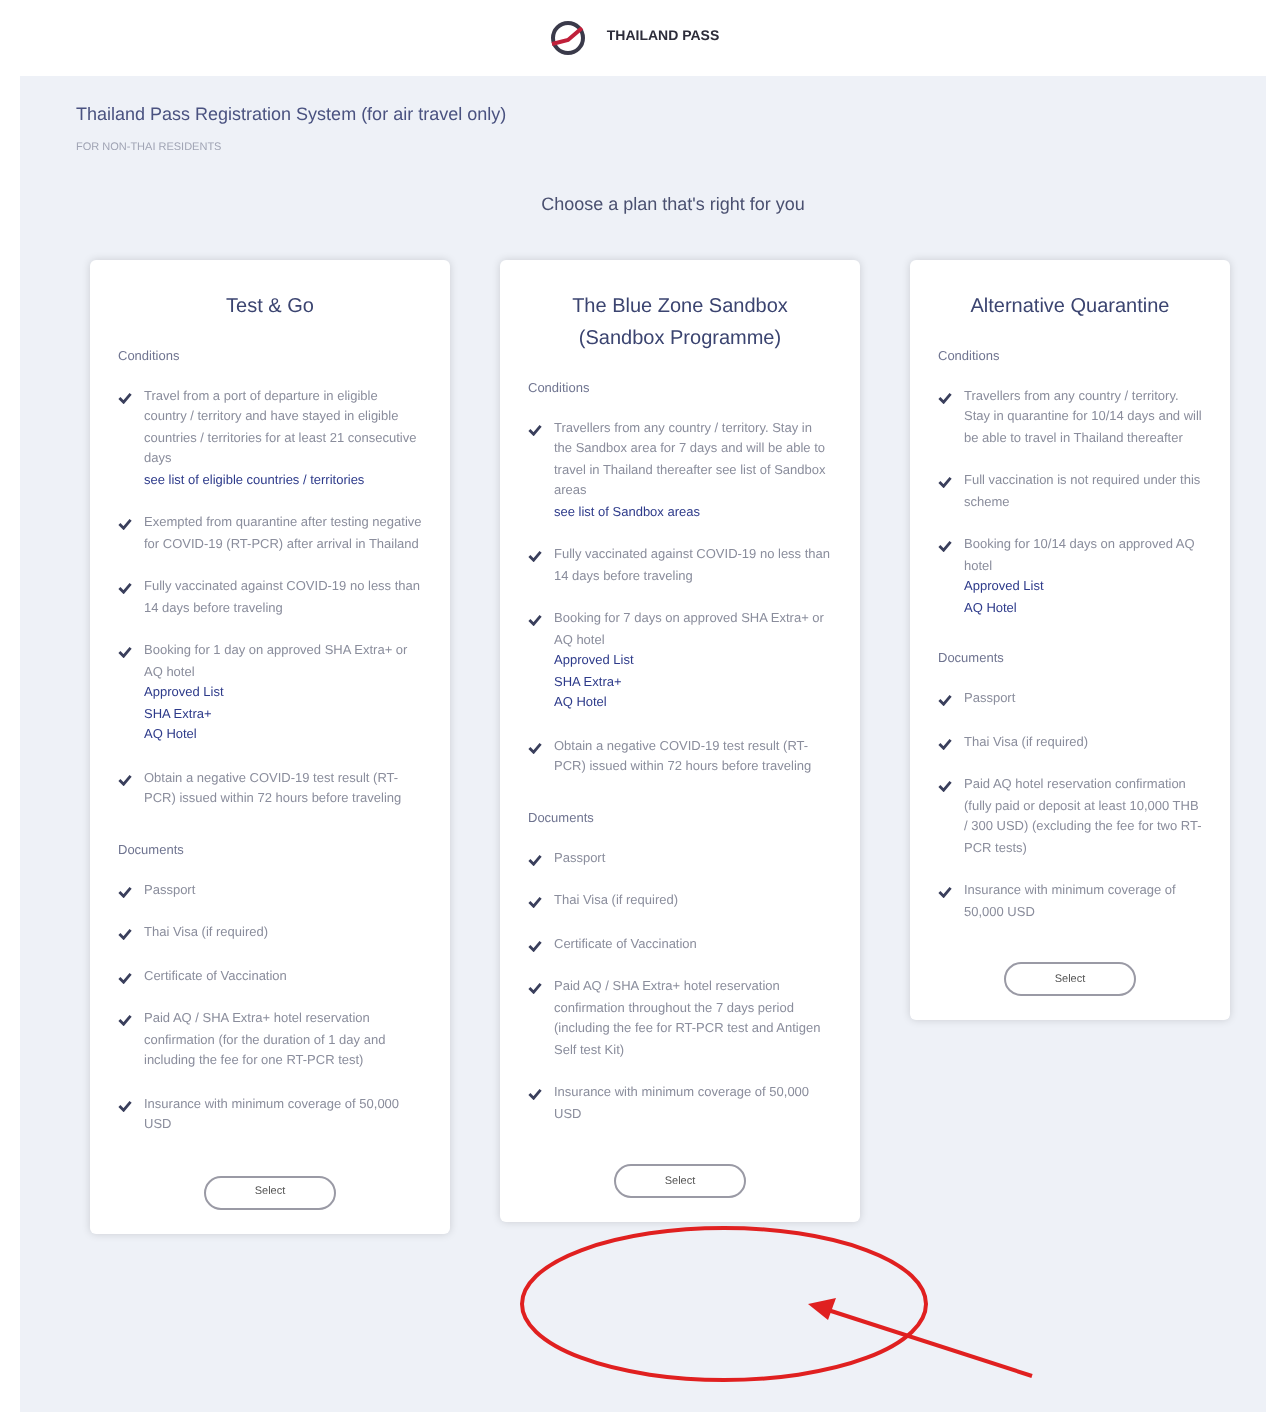 The width and height of the screenshot is (1266, 1412). What do you see at coordinates (1070, 307) in the screenshot?
I see `plan-title: Alternative Quarantine` at bounding box center [1070, 307].